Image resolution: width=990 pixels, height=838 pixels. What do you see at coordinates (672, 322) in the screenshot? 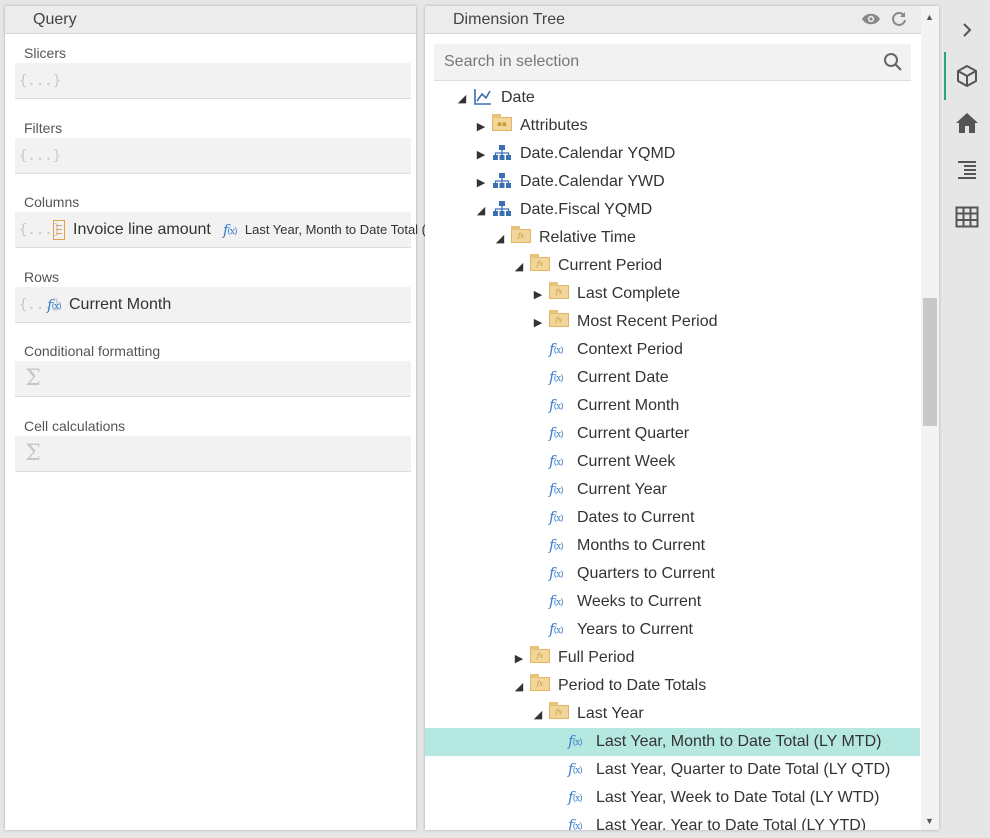
I see `tree-node: ▶ fx Most Recent Period` at bounding box center [672, 322].